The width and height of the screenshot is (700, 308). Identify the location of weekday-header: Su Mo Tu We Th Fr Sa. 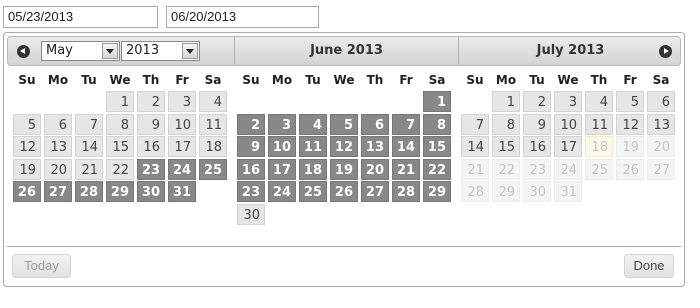
(120, 80).